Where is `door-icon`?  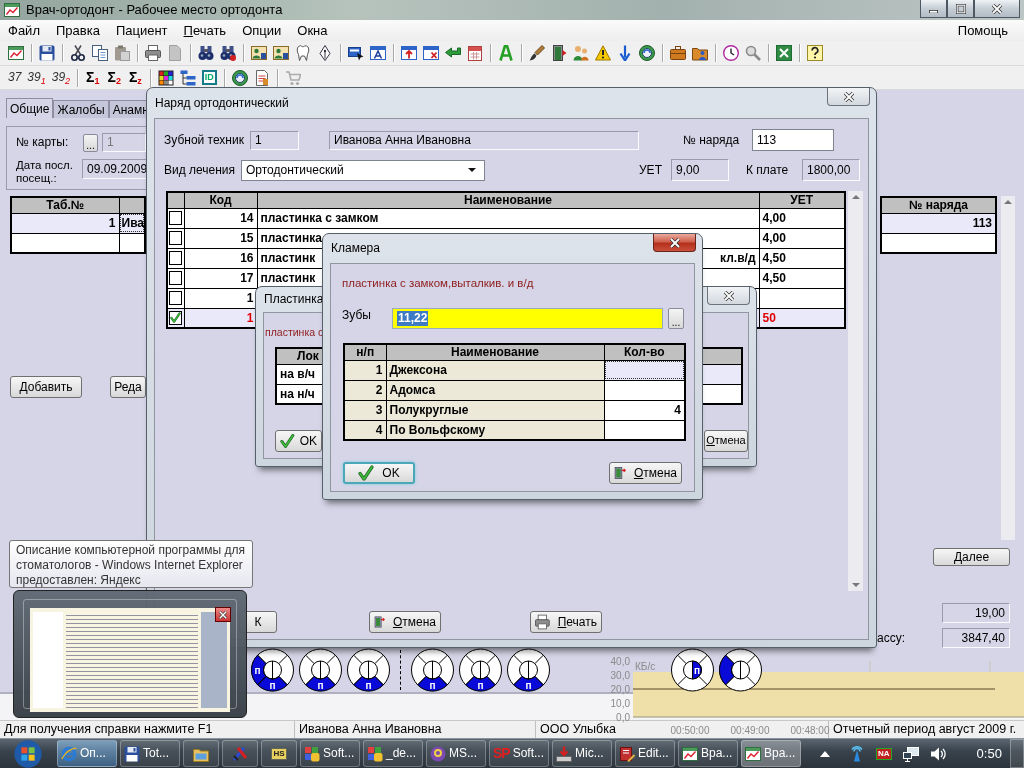
door-icon is located at coordinates (559, 53).